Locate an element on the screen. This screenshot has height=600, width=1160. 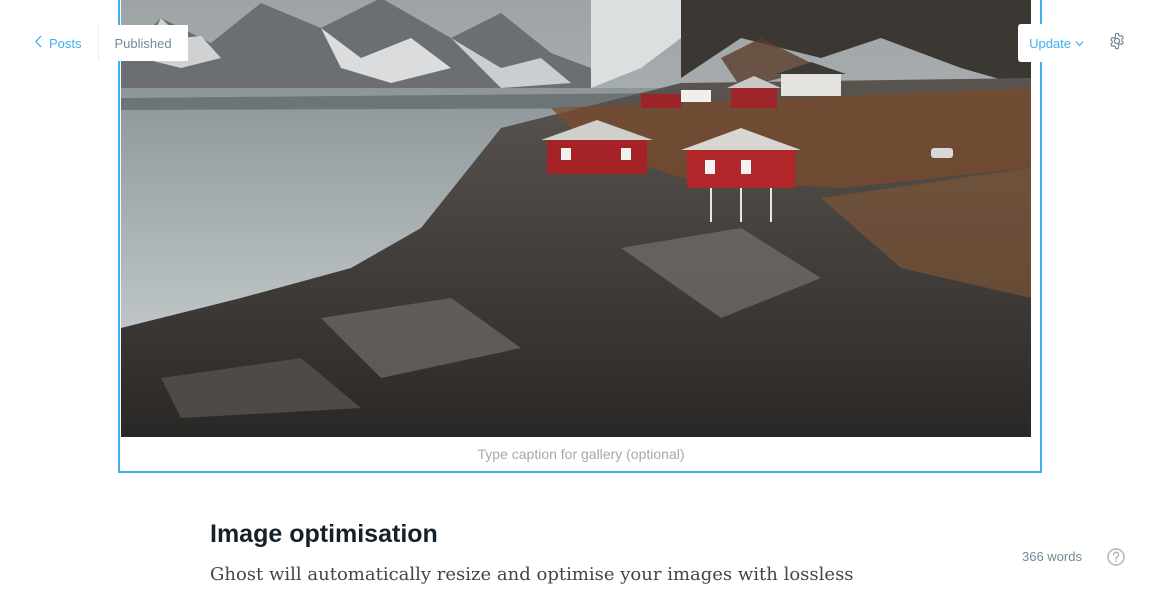
help-button is located at coordinates (1116, 557).